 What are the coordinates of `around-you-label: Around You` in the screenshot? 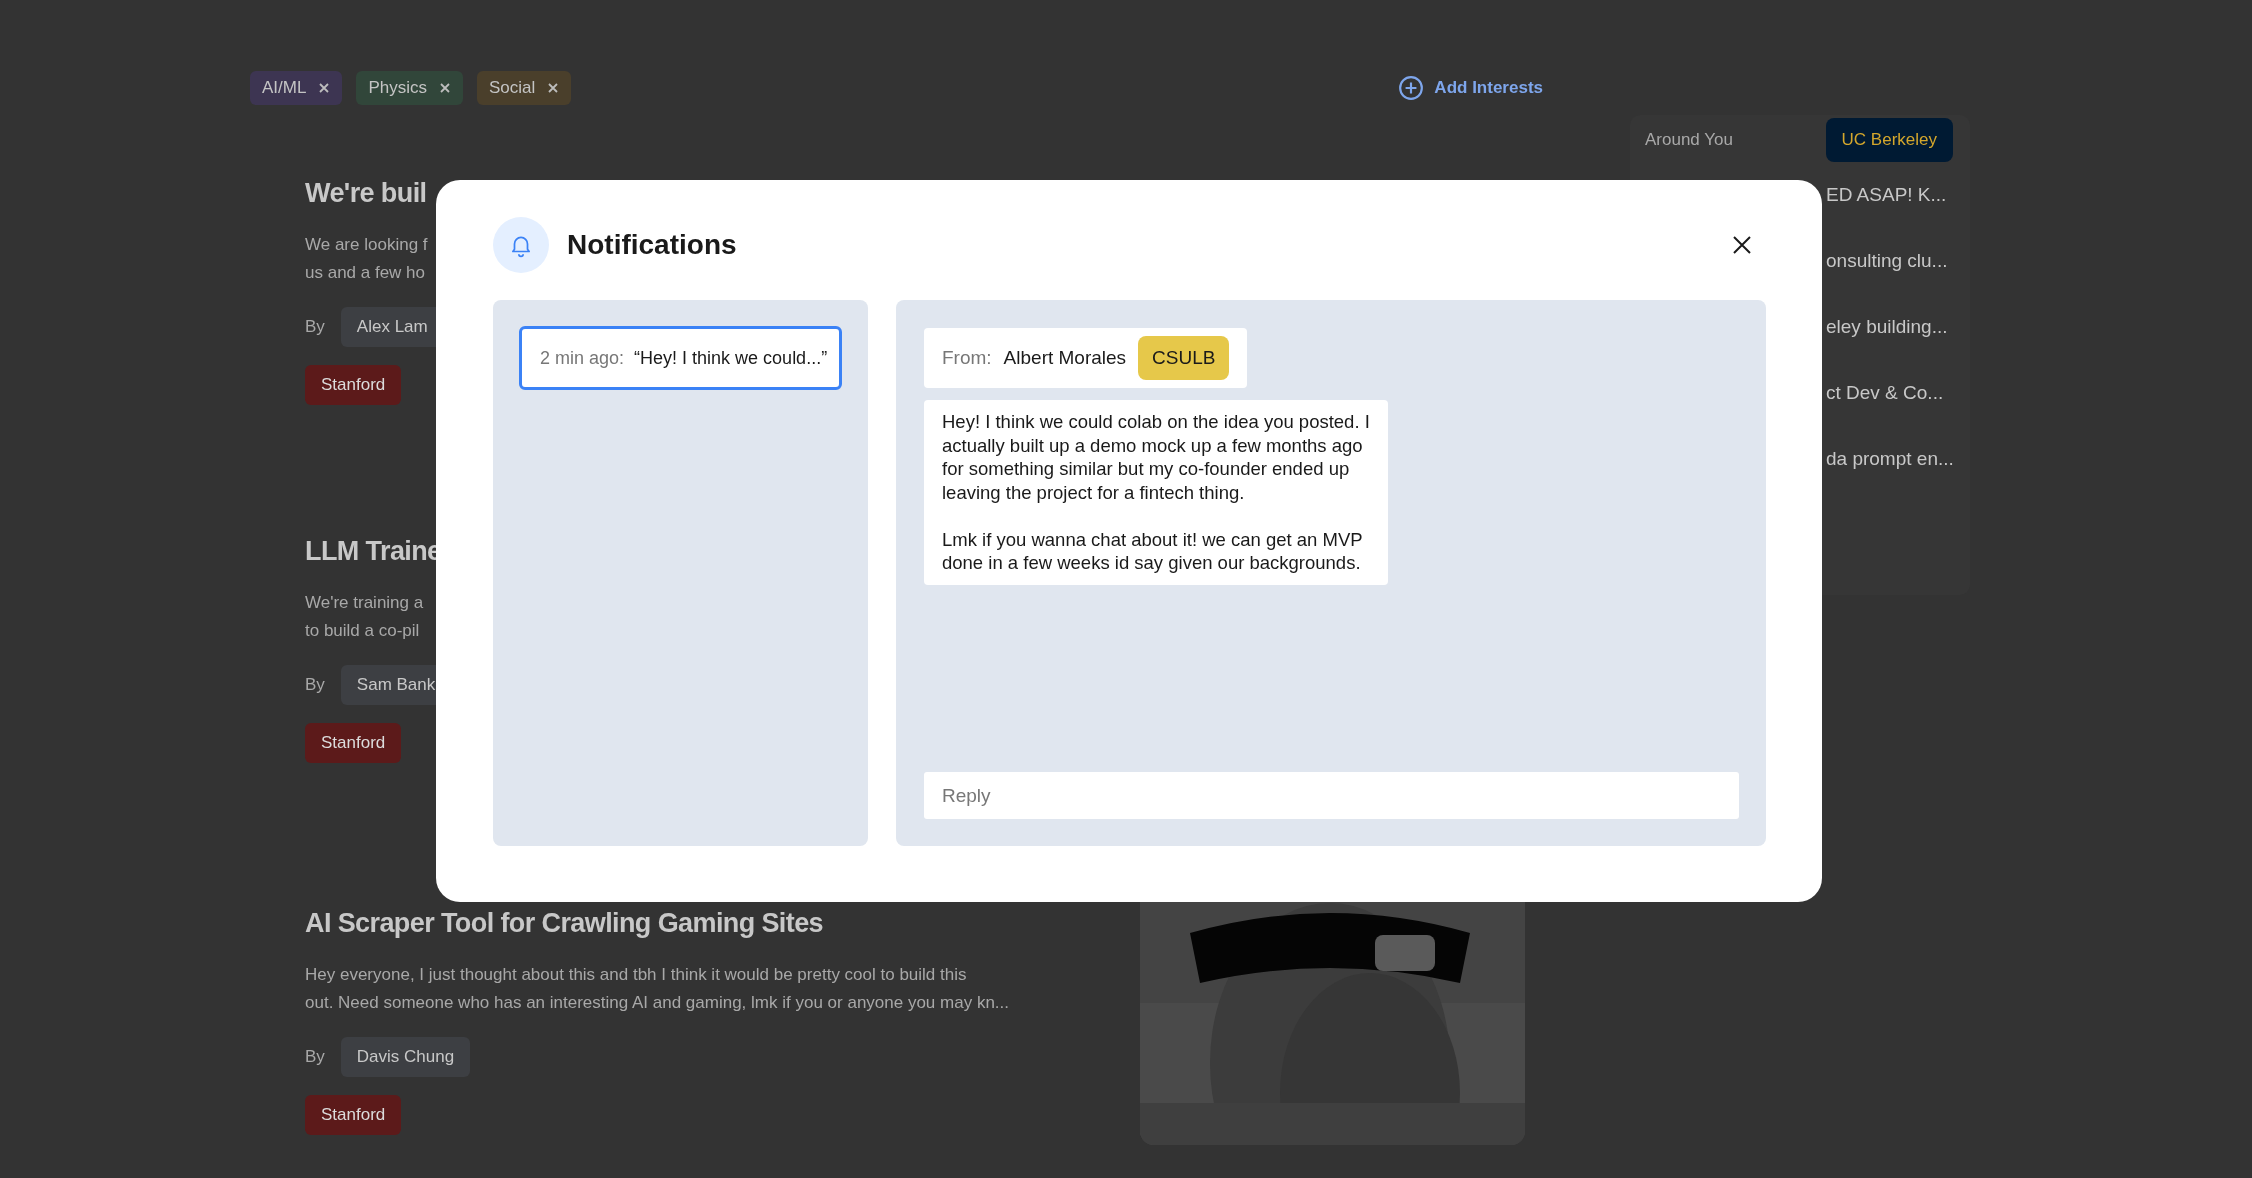 It's located at (1689, 140).